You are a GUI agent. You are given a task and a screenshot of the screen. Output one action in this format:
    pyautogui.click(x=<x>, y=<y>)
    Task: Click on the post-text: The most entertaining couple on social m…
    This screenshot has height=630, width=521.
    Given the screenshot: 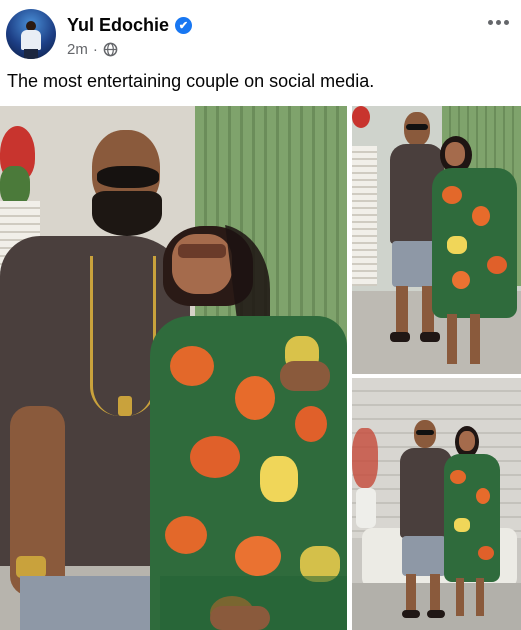 What is the action you would take?
    pyautogui.click(x=191, y=81)
    